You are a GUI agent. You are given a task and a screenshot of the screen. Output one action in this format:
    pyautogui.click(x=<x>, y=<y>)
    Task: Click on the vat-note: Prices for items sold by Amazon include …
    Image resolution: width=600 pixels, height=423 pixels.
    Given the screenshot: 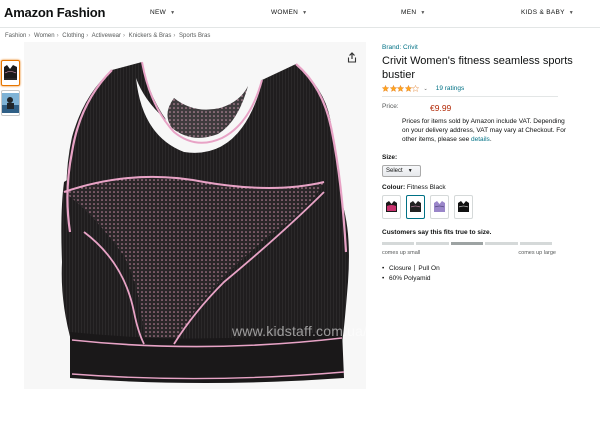 What is the action you would take?
    pyautogui.click(x=486, y=130)
    